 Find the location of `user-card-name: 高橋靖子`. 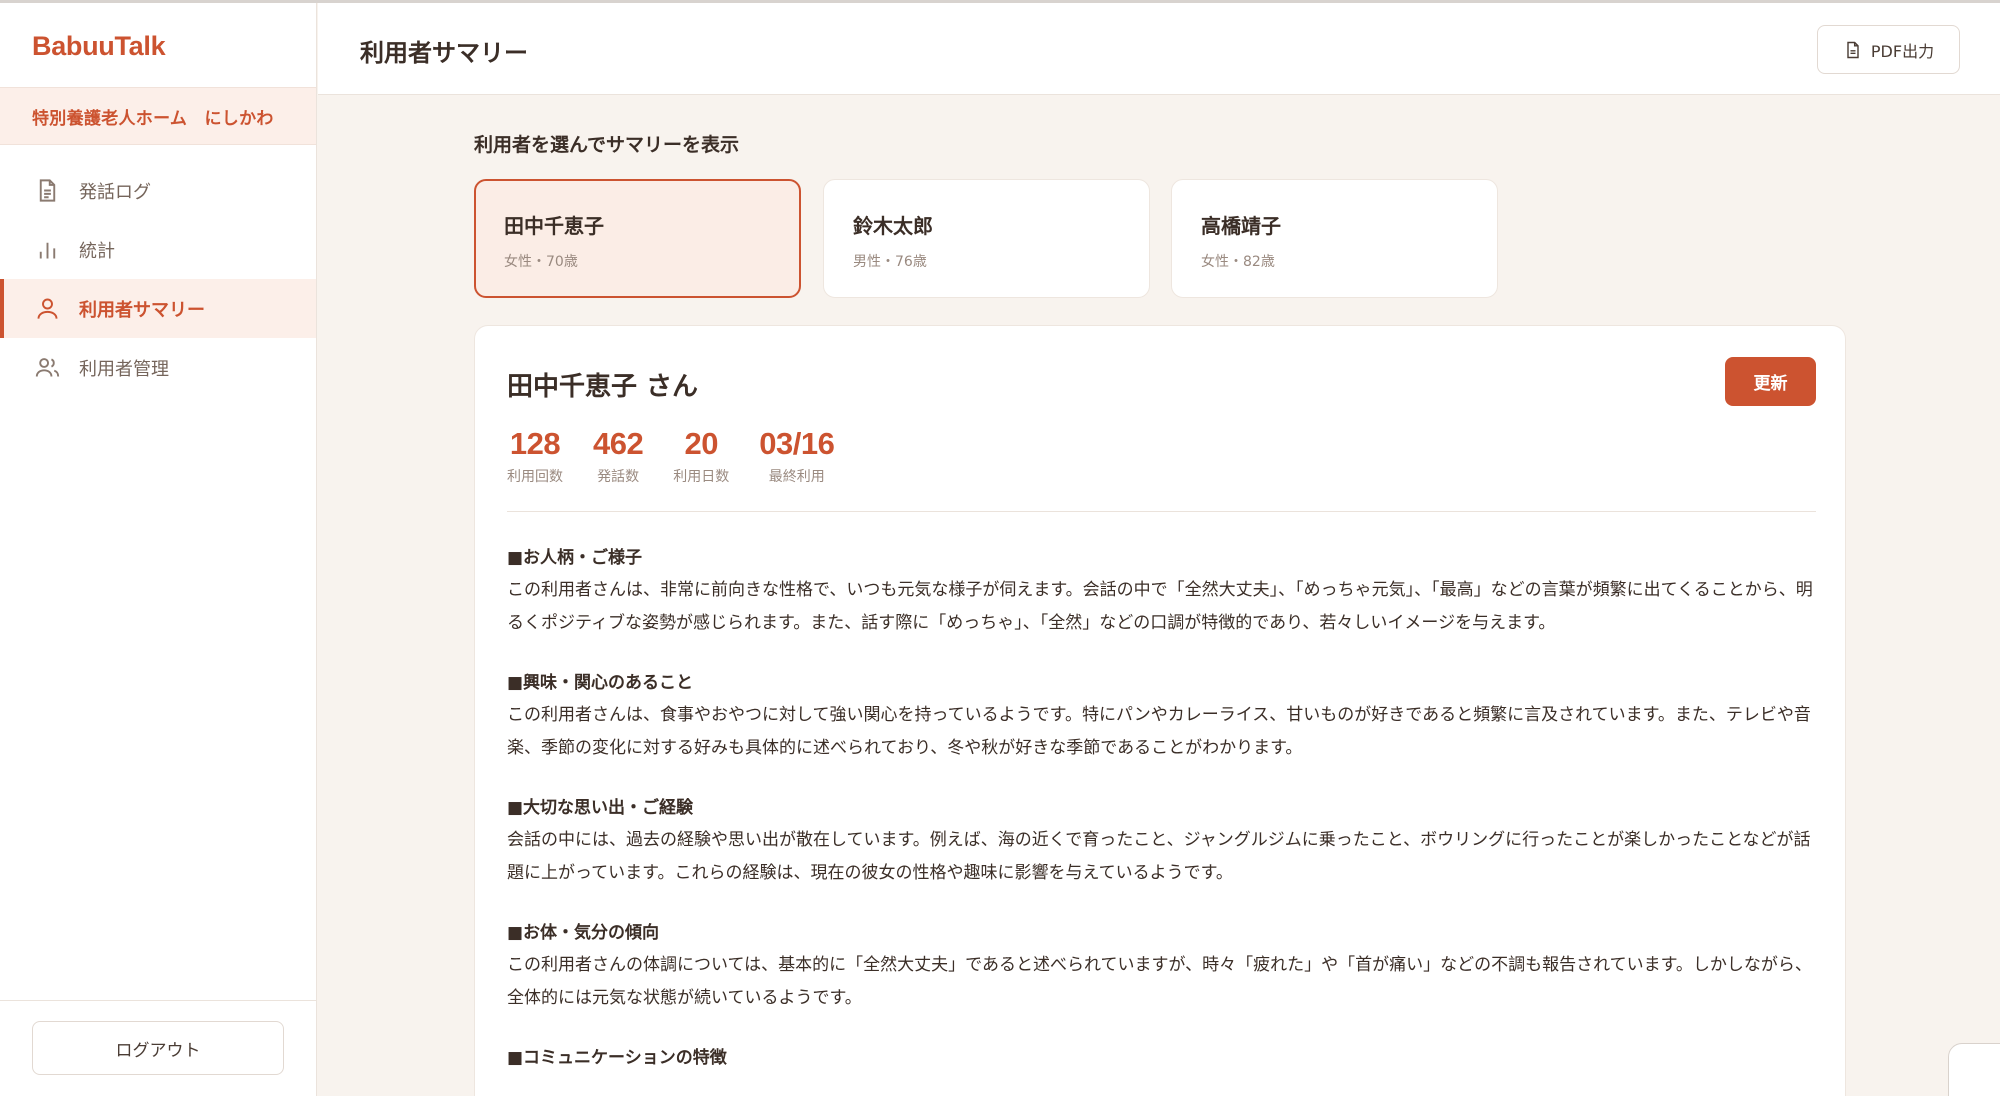

user-card-name: 高橋靖子 is located at coordinates (1241, 226).